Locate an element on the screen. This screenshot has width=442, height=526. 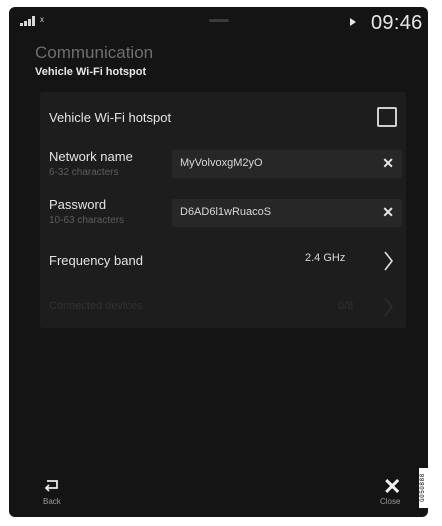
password-field: D6AD6l1wRuacoS ✕ is located at coordinates (287, 213).